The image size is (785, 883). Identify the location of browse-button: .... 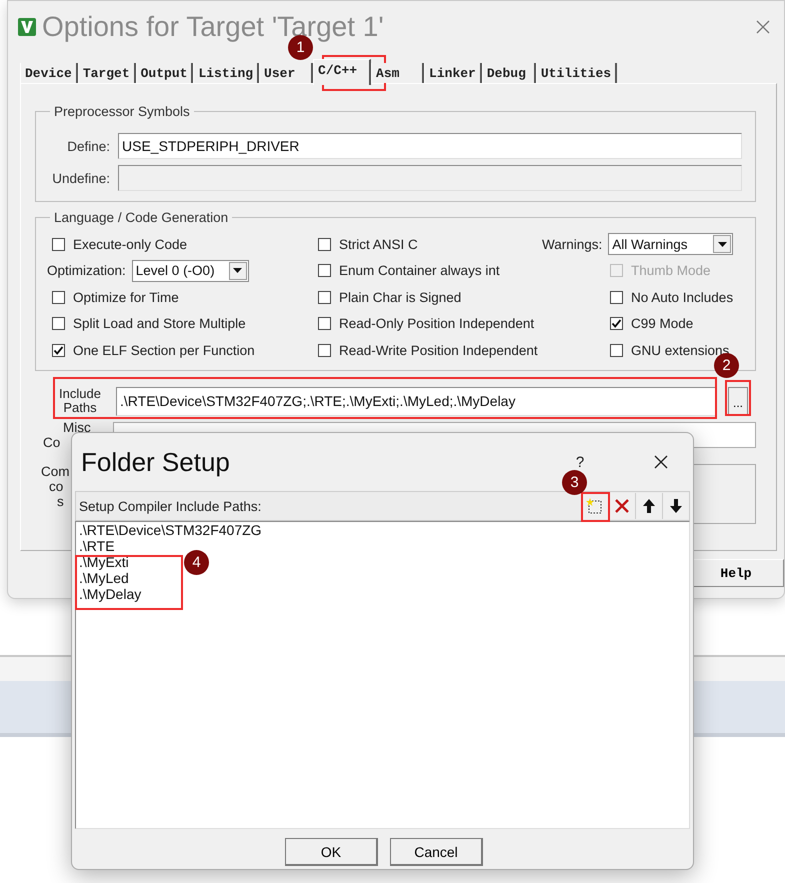
(738, 401).